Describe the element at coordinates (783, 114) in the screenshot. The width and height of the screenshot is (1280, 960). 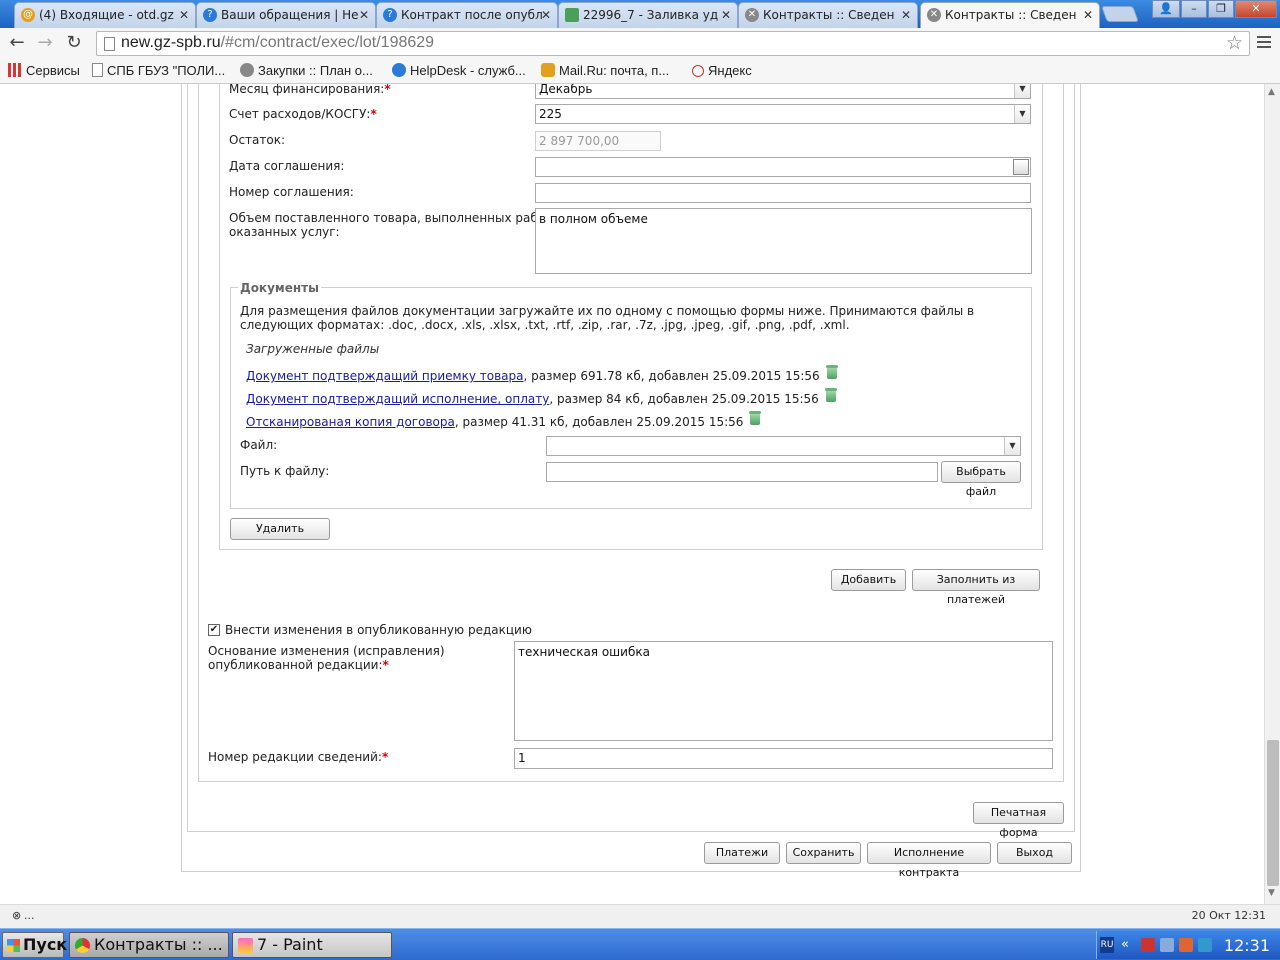
I see `kosgu-select: 225 ▼` at that location.